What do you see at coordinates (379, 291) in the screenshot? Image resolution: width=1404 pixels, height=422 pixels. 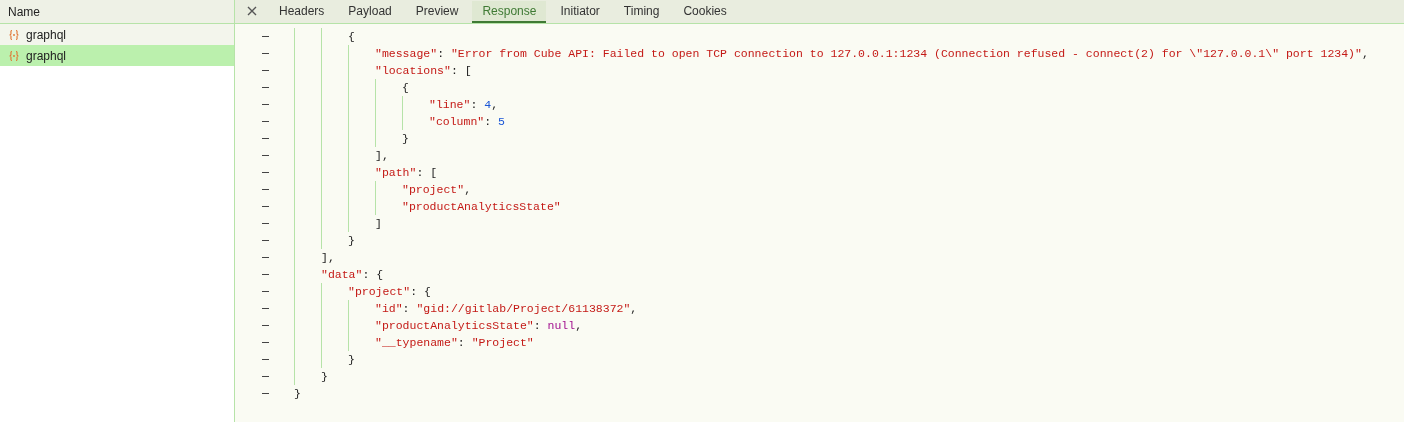 I see `json-key: "project"` at bounding box center [379, 291].